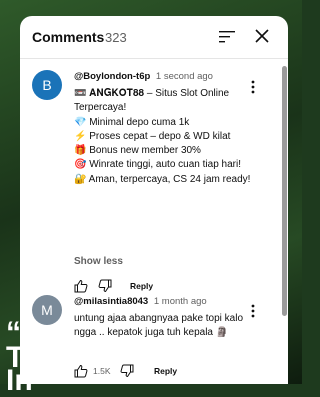 This screenshot has width=320, height=397. Describe the element at coordinates (111, 301) in the screenshot. I see `comment-author: @milasintia8043` at that location.